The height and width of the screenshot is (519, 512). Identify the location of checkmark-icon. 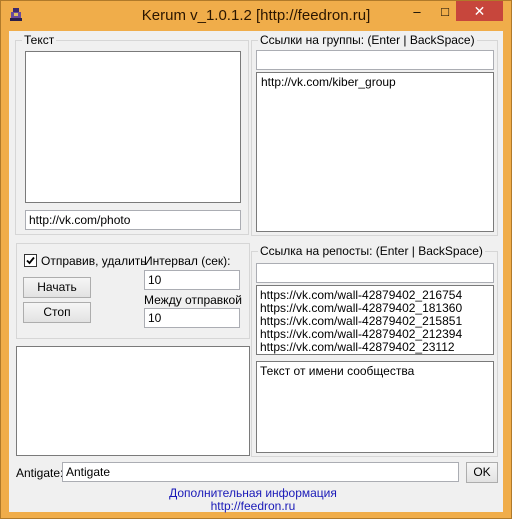
(30, 260).